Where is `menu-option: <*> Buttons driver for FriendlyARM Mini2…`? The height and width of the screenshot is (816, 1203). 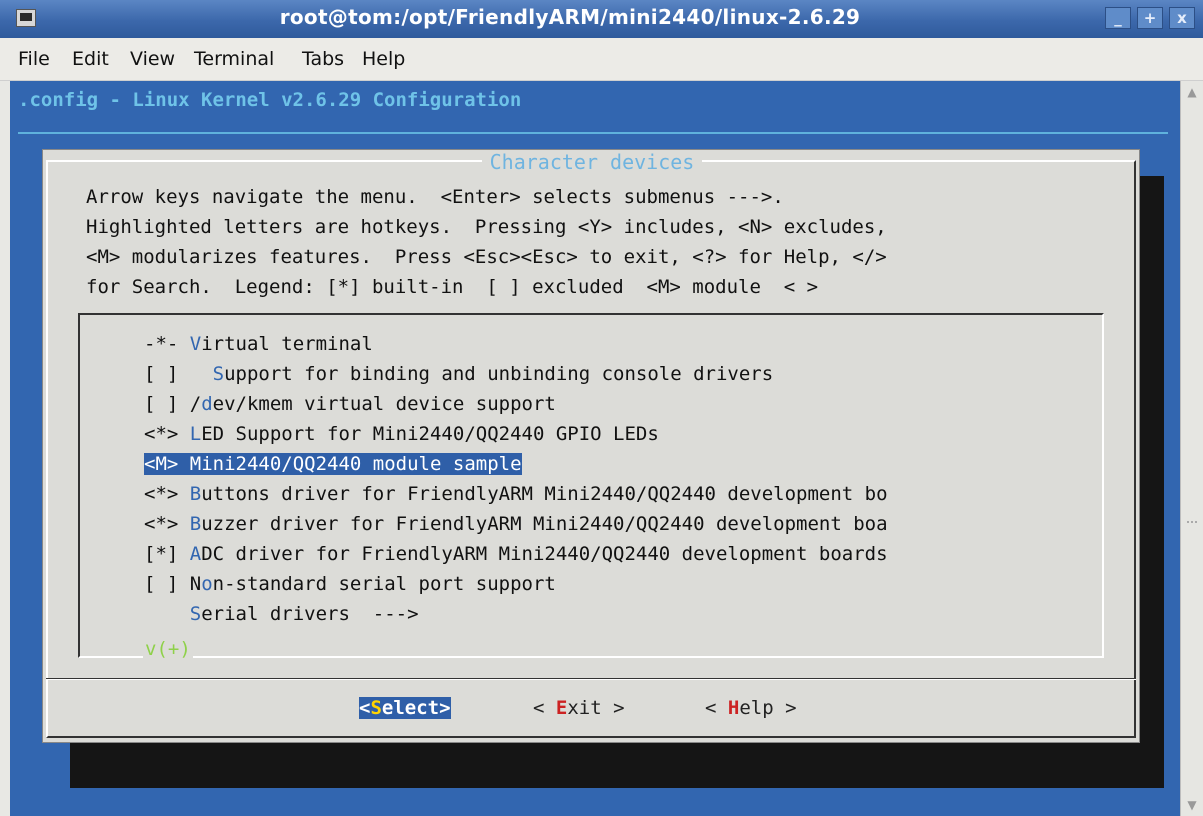 menu-option: <*> Buttons driver for FriendlyARM Mini2… is located at coordinates (516, 494).